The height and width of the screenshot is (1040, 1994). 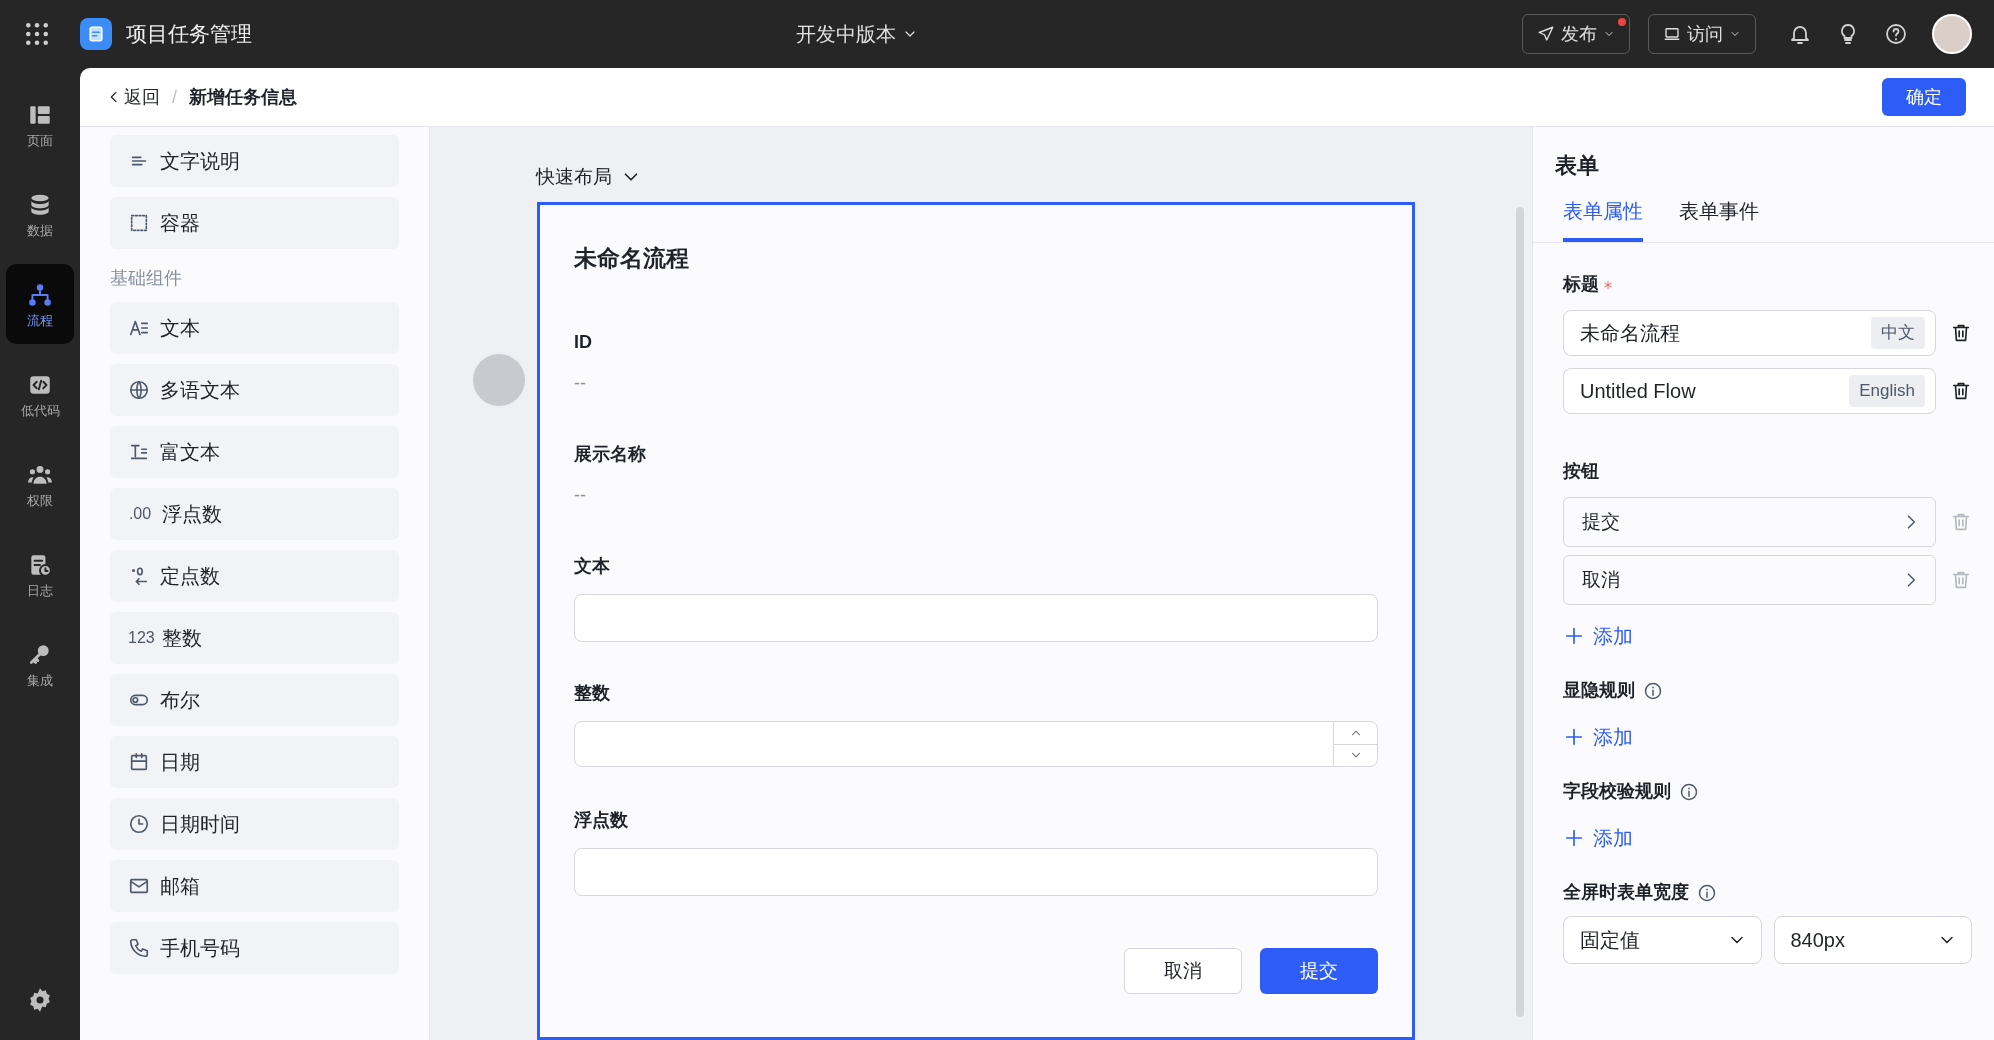 I want to click on select-field: 固定值, so click(x=1662, y=940).